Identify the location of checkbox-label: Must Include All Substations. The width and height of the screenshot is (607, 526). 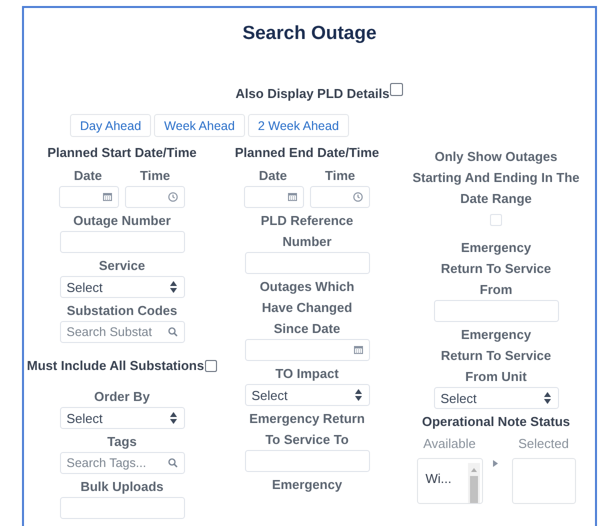
(115, 366).